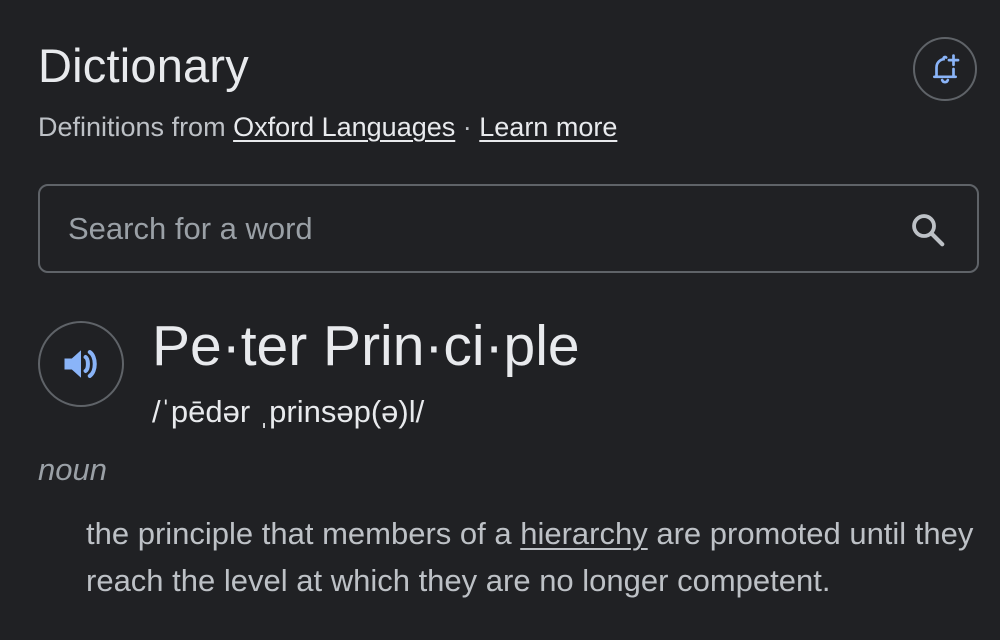  I want to click on part-of-speech: noun, so click(72, 469).